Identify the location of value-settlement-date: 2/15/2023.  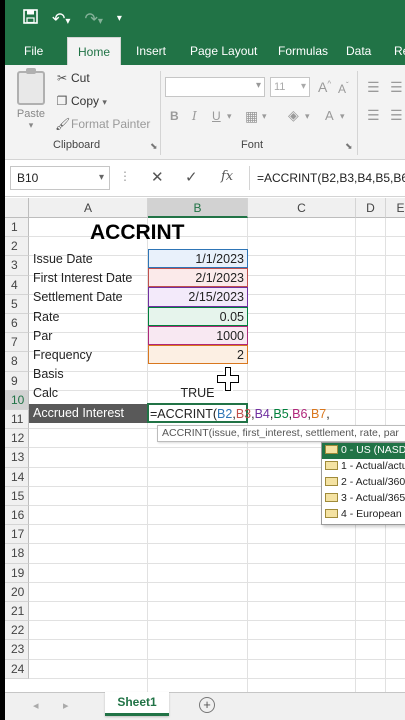
(197, 297).